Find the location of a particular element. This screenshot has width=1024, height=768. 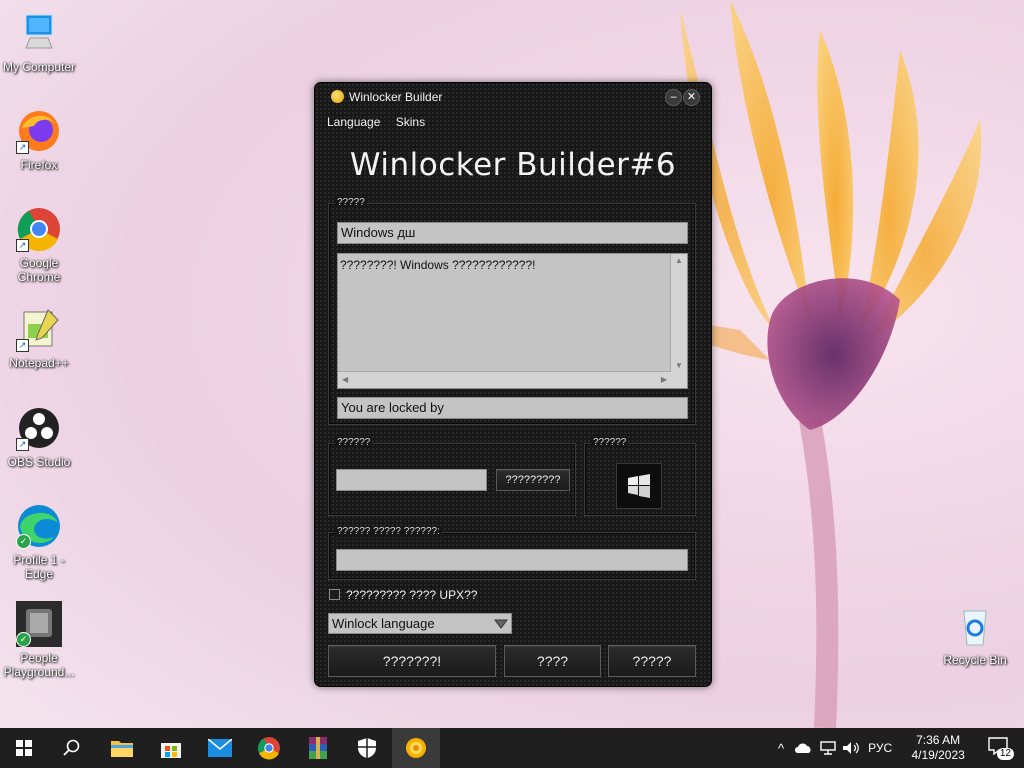

clock: 7:36 AM 4/19/2023 is located at coordinates (938, 748).